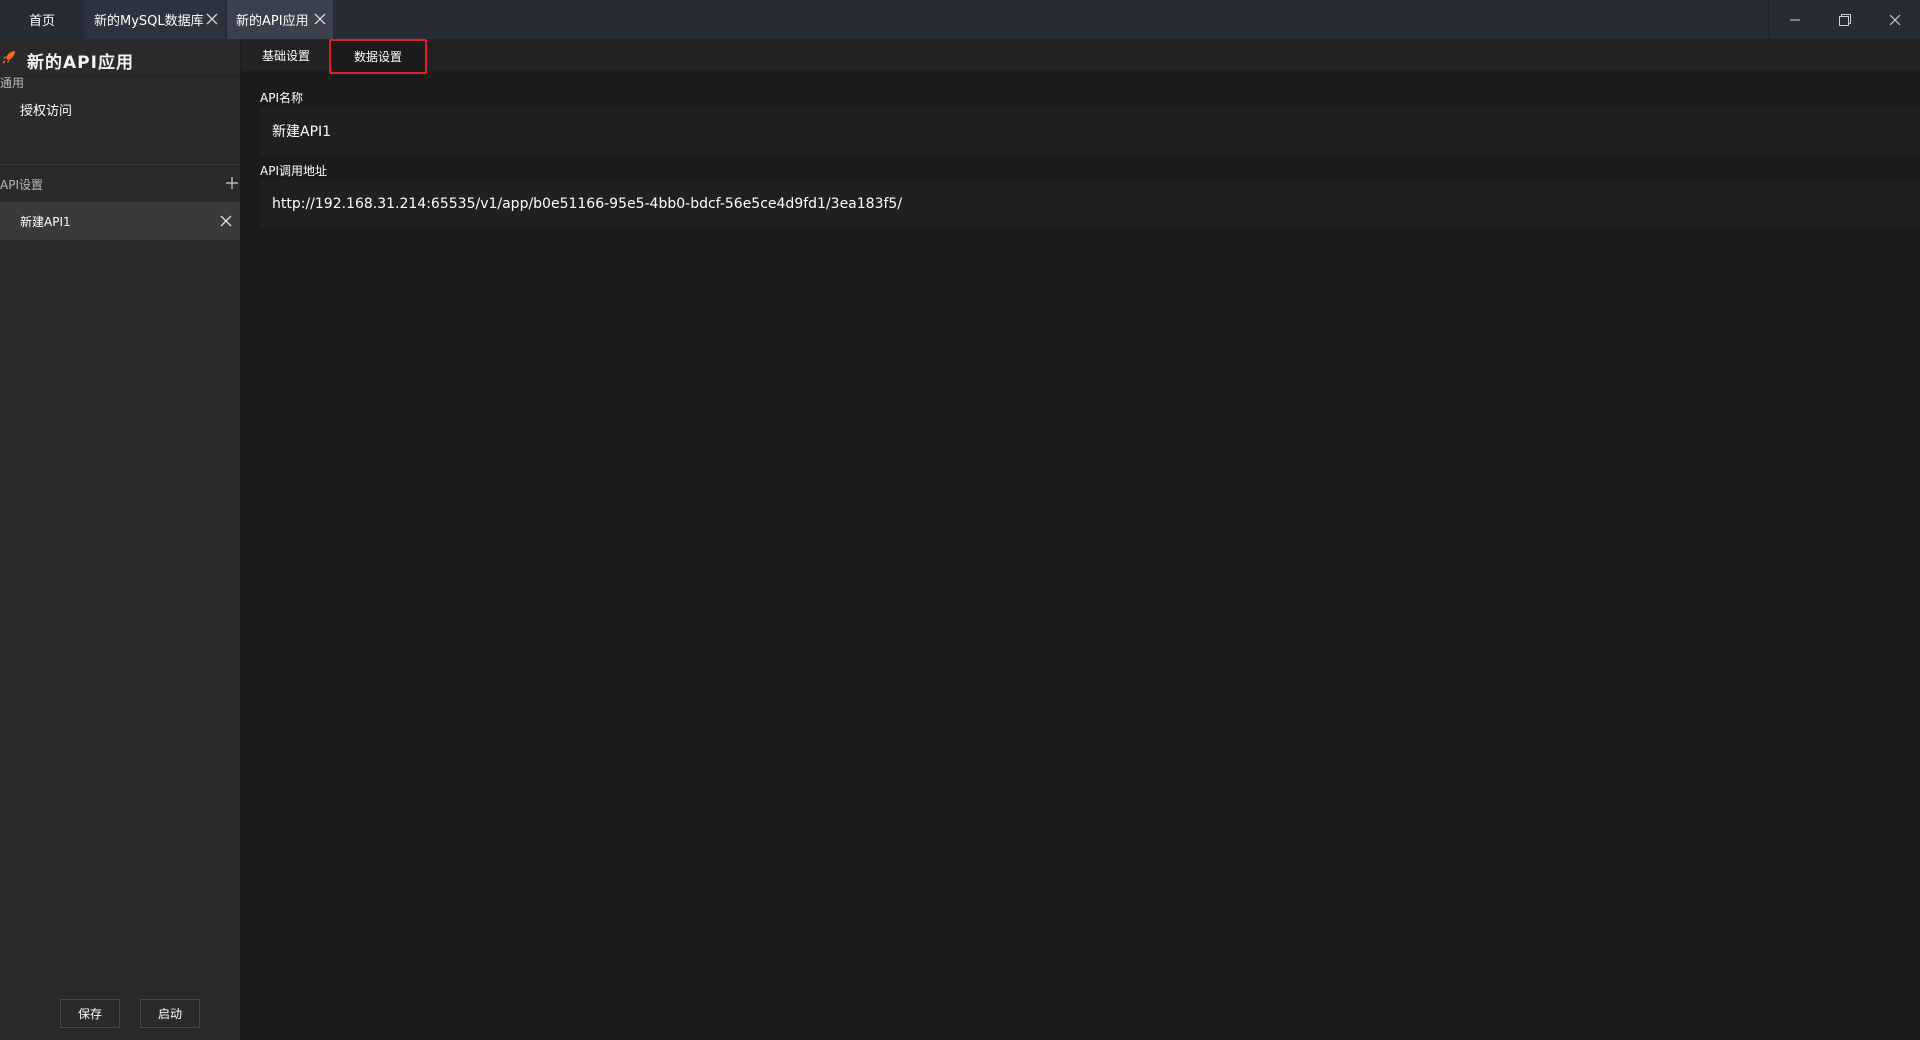  What do you see at coordinates (120, 109) in the screenshot?
I see `sidebar-item-authorized-access: 授权访问` at bounding box center [120, 109].